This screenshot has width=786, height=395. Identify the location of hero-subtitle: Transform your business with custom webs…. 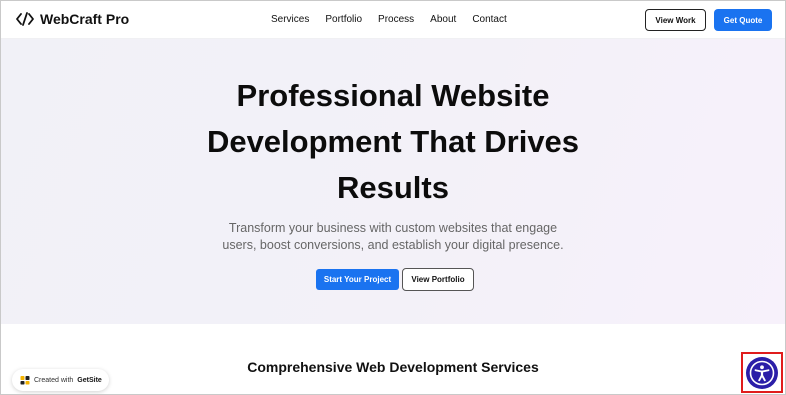
(393, 237).